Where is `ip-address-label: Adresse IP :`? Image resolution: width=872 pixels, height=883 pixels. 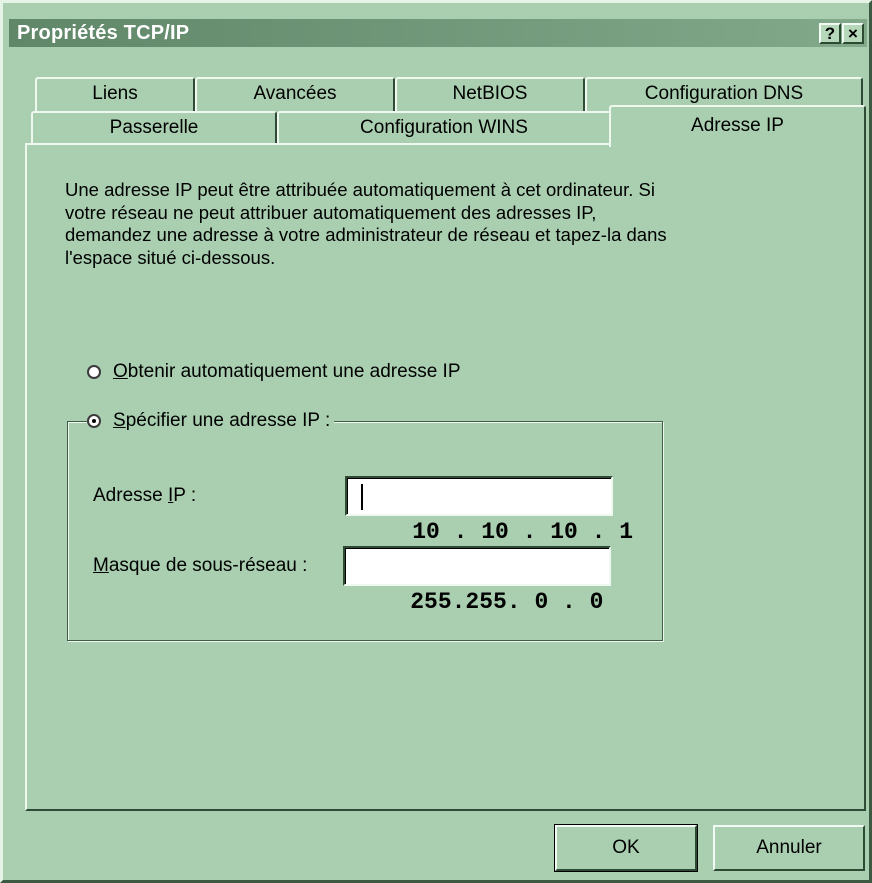
ip-address-label: Adresse IP : is located at coordinates (144, 496).